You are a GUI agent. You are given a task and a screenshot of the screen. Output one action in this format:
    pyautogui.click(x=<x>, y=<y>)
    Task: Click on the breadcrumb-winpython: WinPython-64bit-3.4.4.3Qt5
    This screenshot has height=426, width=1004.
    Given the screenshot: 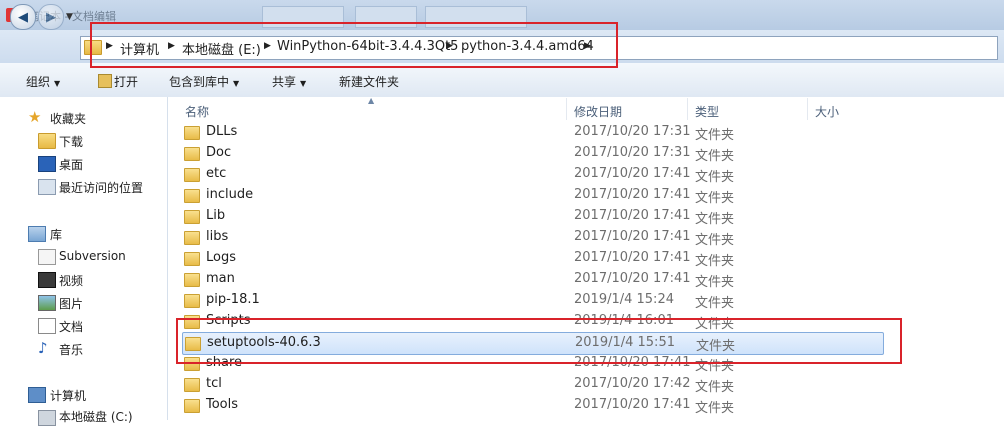 What is the action you would take?
    pyautogui.click(x=367, y=46)
    